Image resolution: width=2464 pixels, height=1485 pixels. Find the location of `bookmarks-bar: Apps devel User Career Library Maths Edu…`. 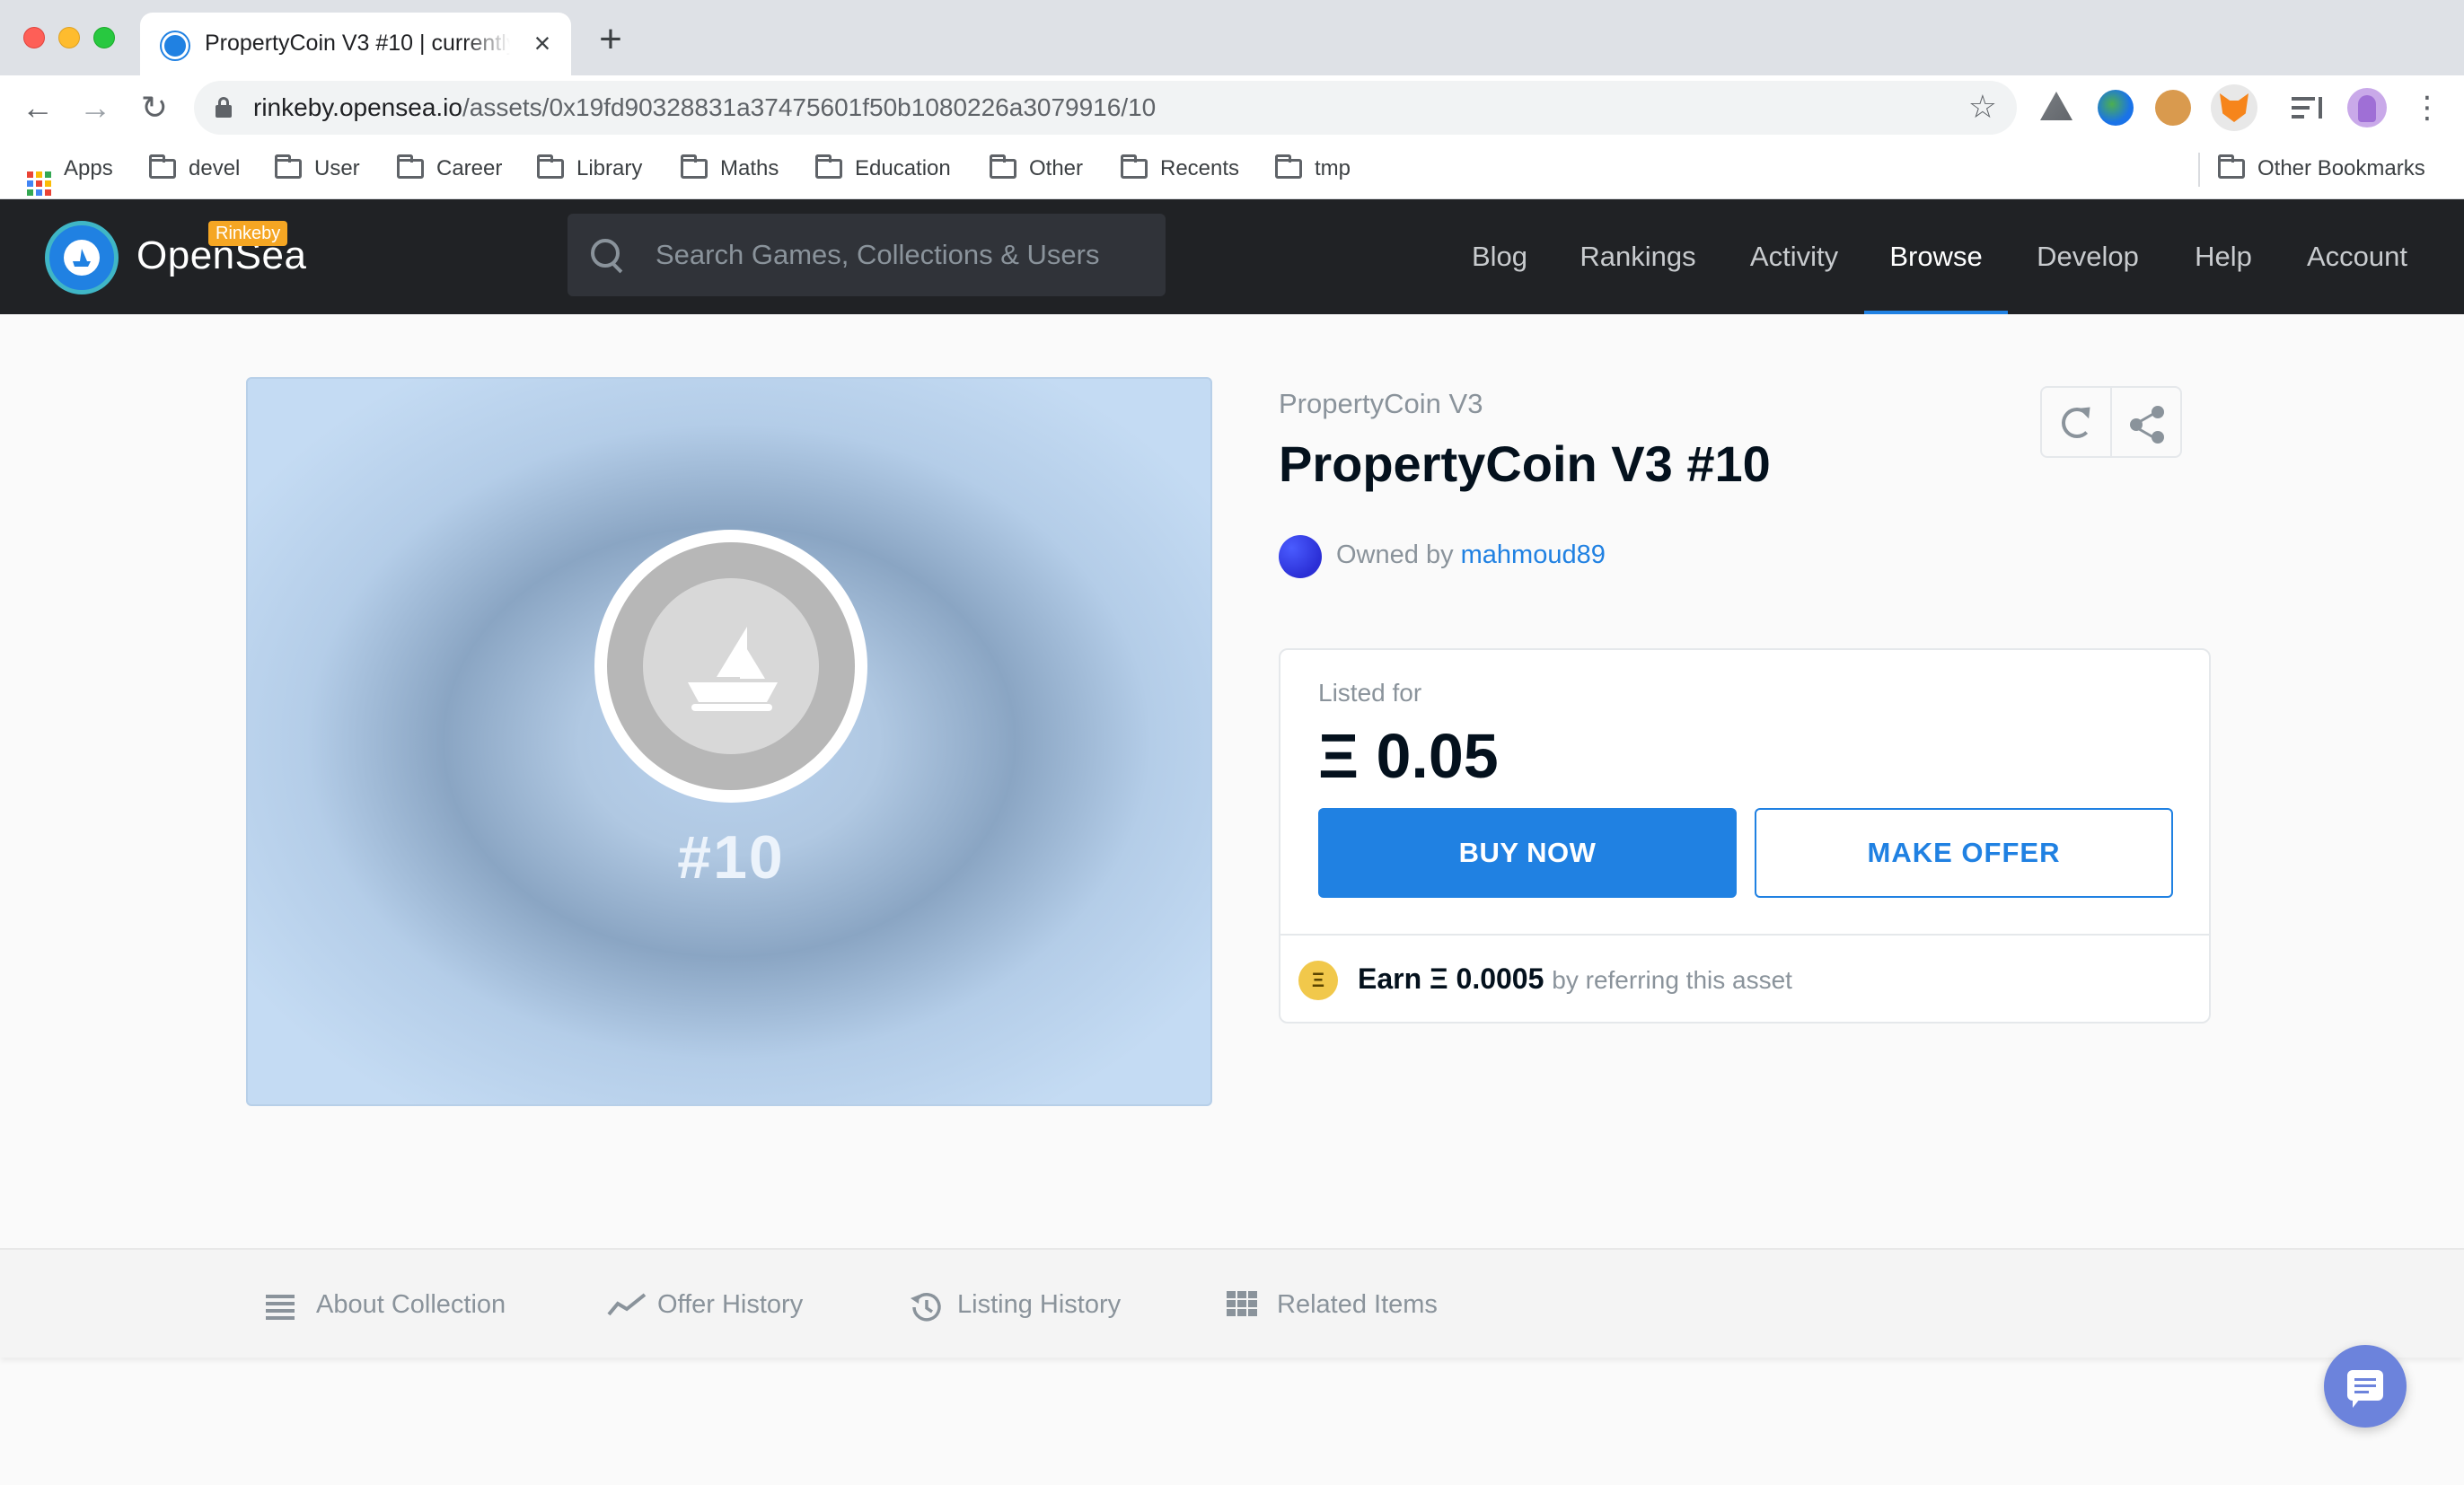

bookmarks-bar: Apps devel User Career Library Maths Edu… is located at coordinates (1232, 169).